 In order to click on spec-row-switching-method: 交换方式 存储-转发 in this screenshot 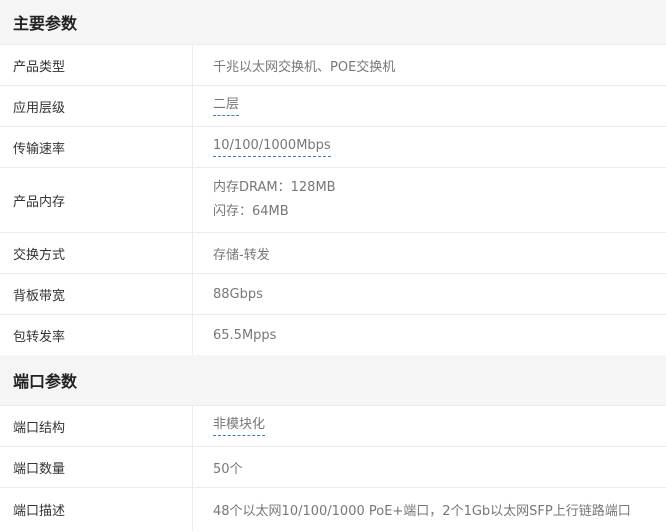, I will do `click(333, 252)`.